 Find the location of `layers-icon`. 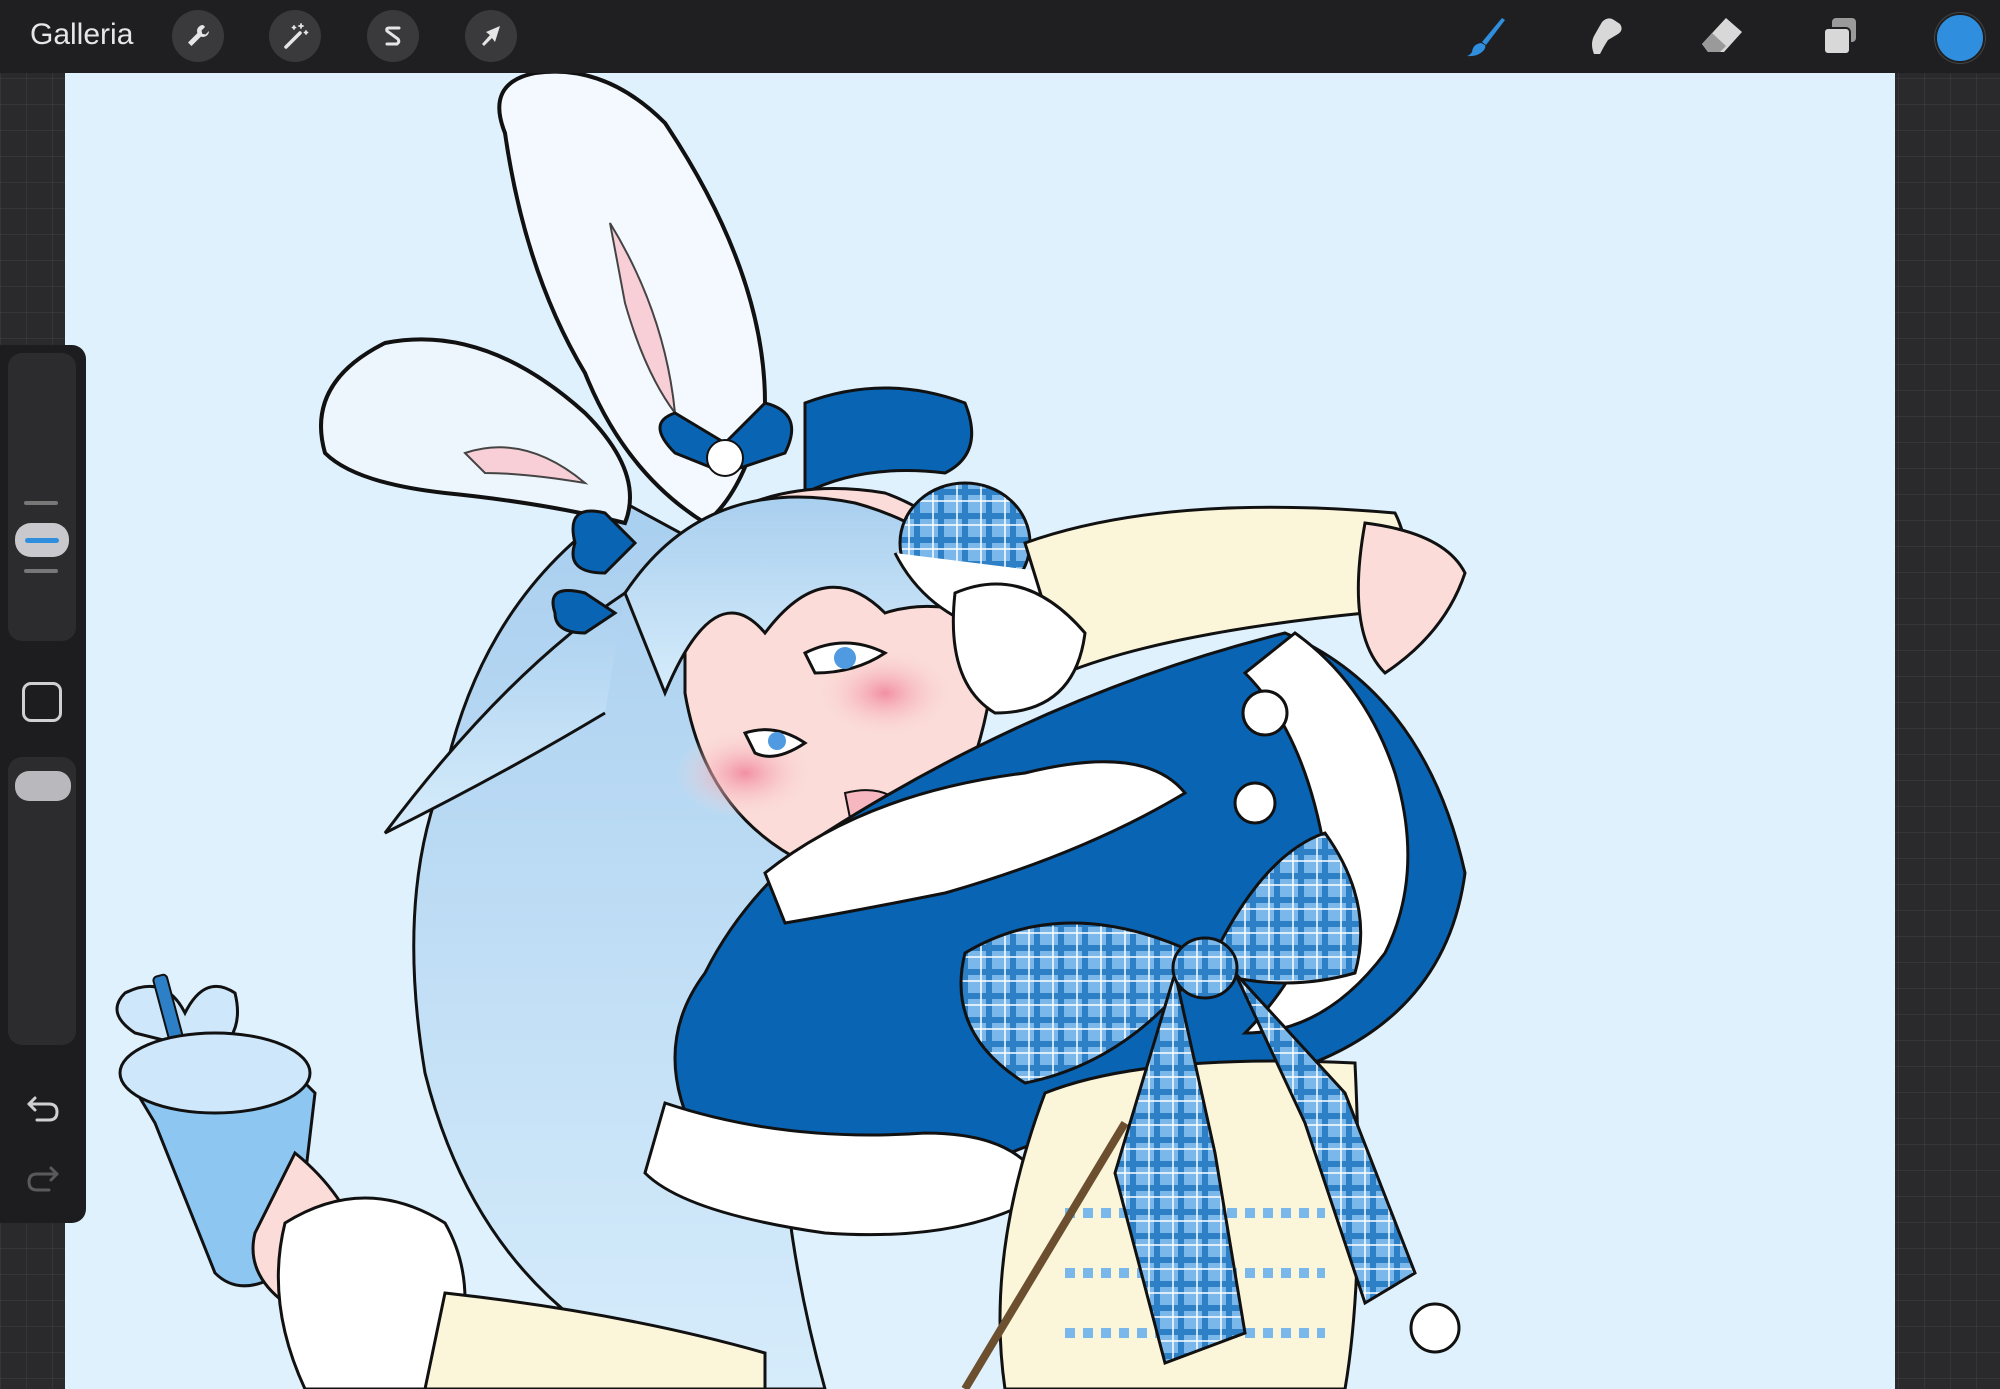

layers-icon is located at coordinates (1839, 36).